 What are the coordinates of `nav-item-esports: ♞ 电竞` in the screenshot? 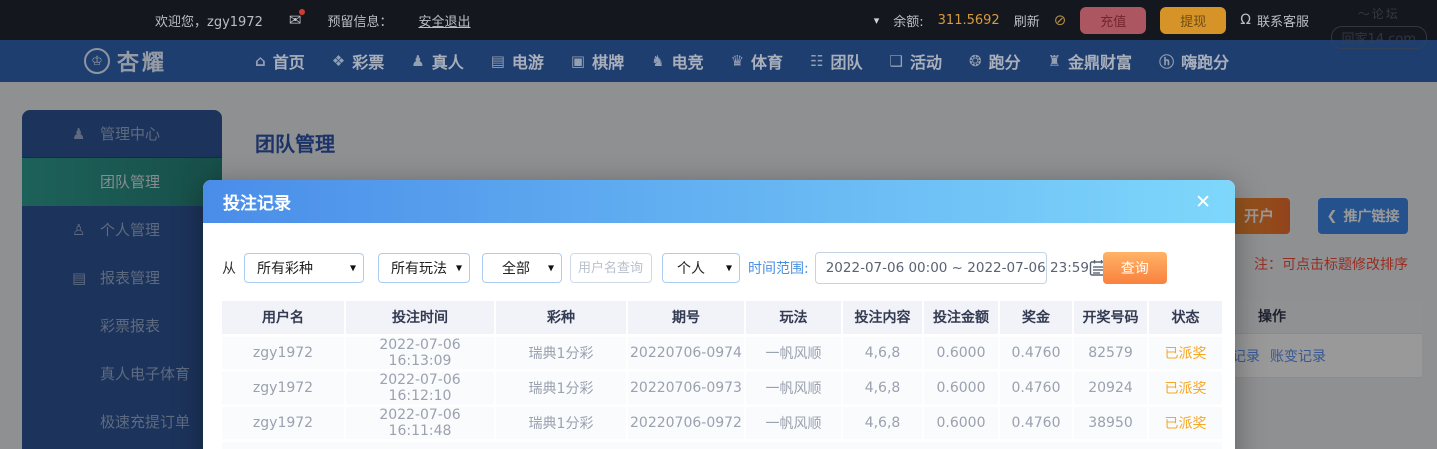 It's located at (677, 61).